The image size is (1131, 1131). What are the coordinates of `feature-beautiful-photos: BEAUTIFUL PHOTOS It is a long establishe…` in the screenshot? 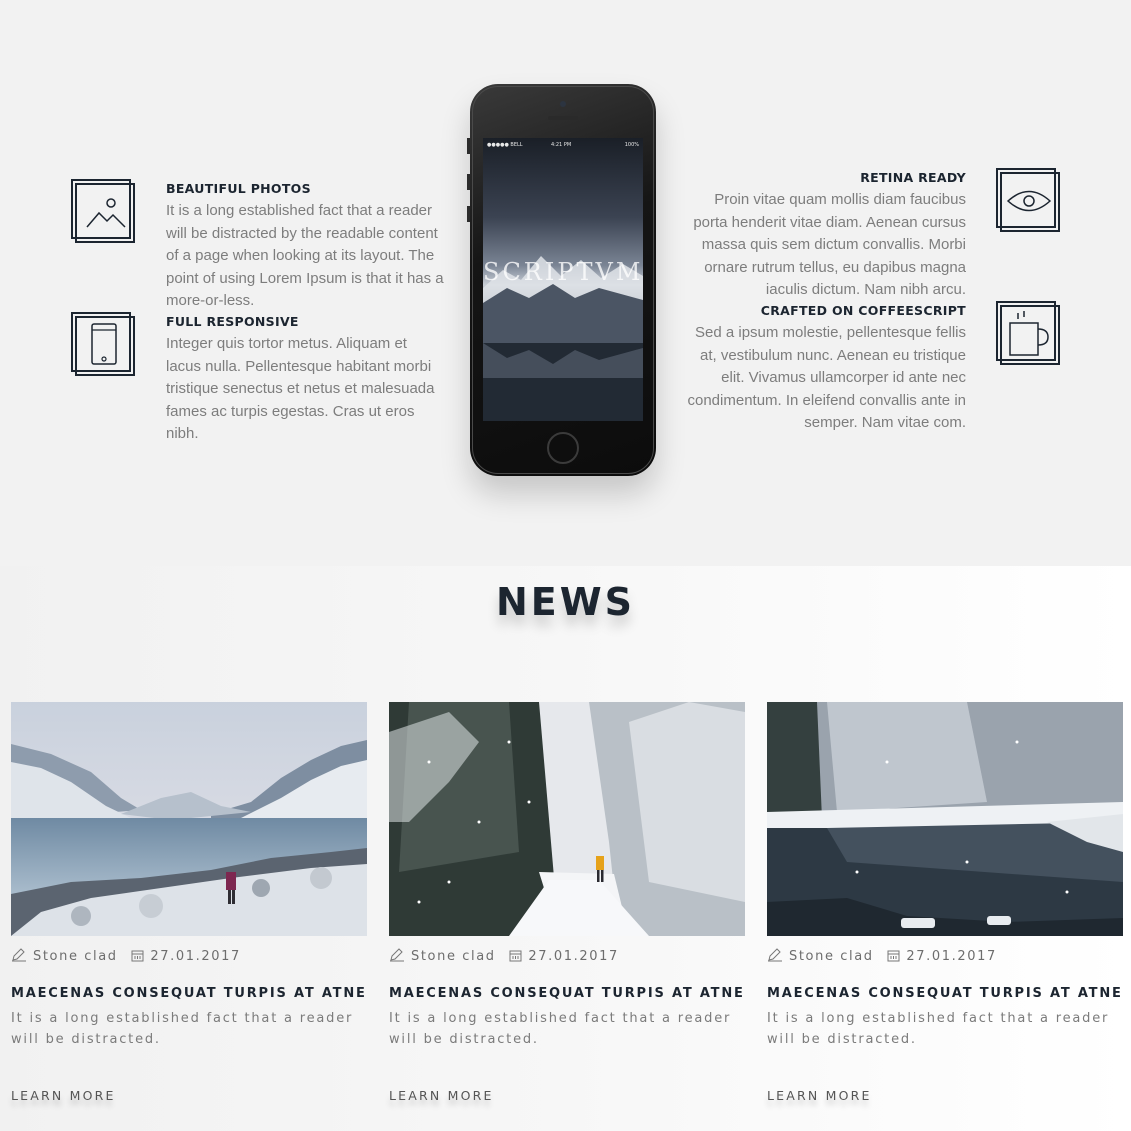 It's located at (306, 247).